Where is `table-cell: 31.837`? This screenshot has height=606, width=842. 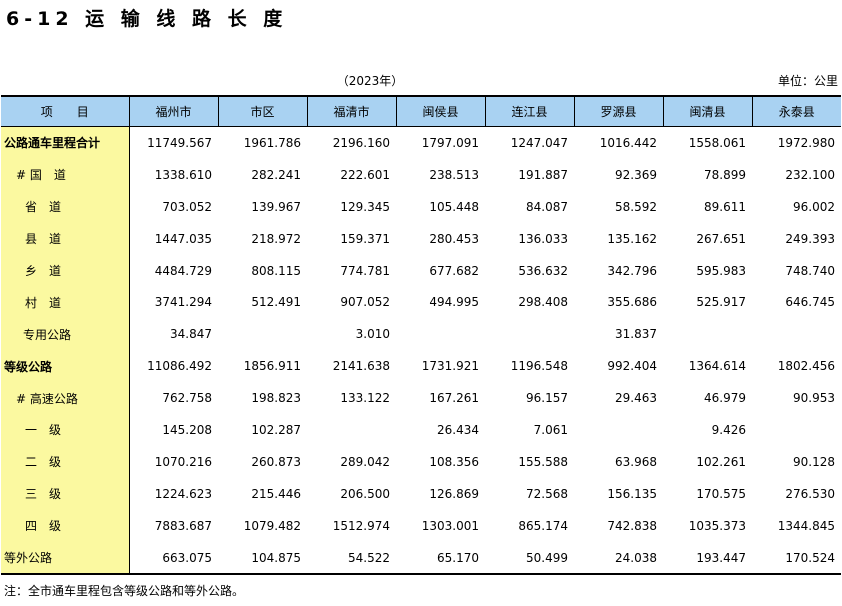 table-cell: 31.837 is located at coordinates (636, 334).